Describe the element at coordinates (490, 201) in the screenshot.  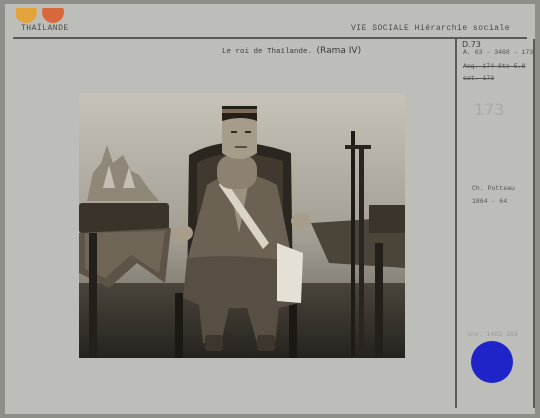
I see `date-range: 1864 - 64` at that location.